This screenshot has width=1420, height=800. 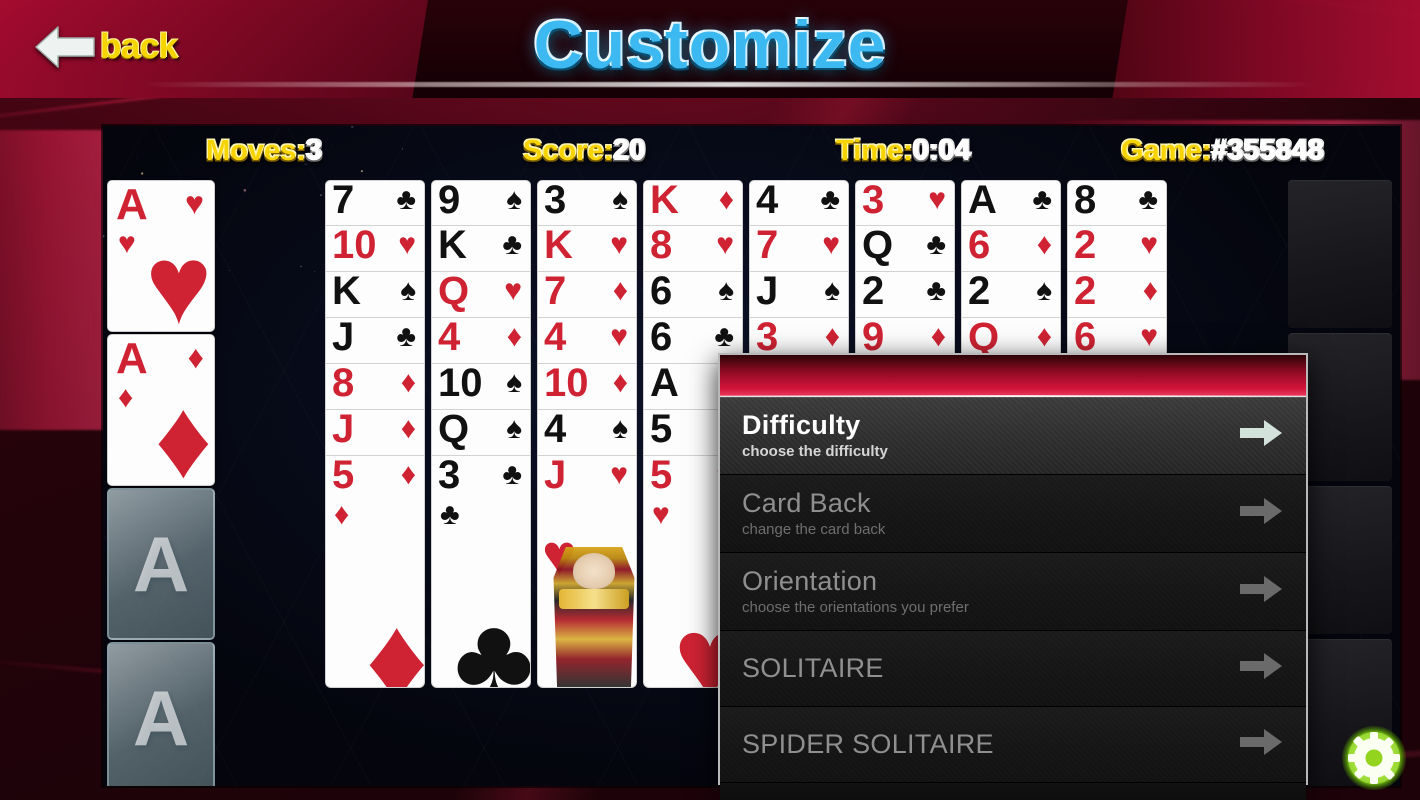 What do you see at coordinates (1011, 248) in the screenshot?
I see `playing-card: 6 ♦` at bounding box center [1011, 248].